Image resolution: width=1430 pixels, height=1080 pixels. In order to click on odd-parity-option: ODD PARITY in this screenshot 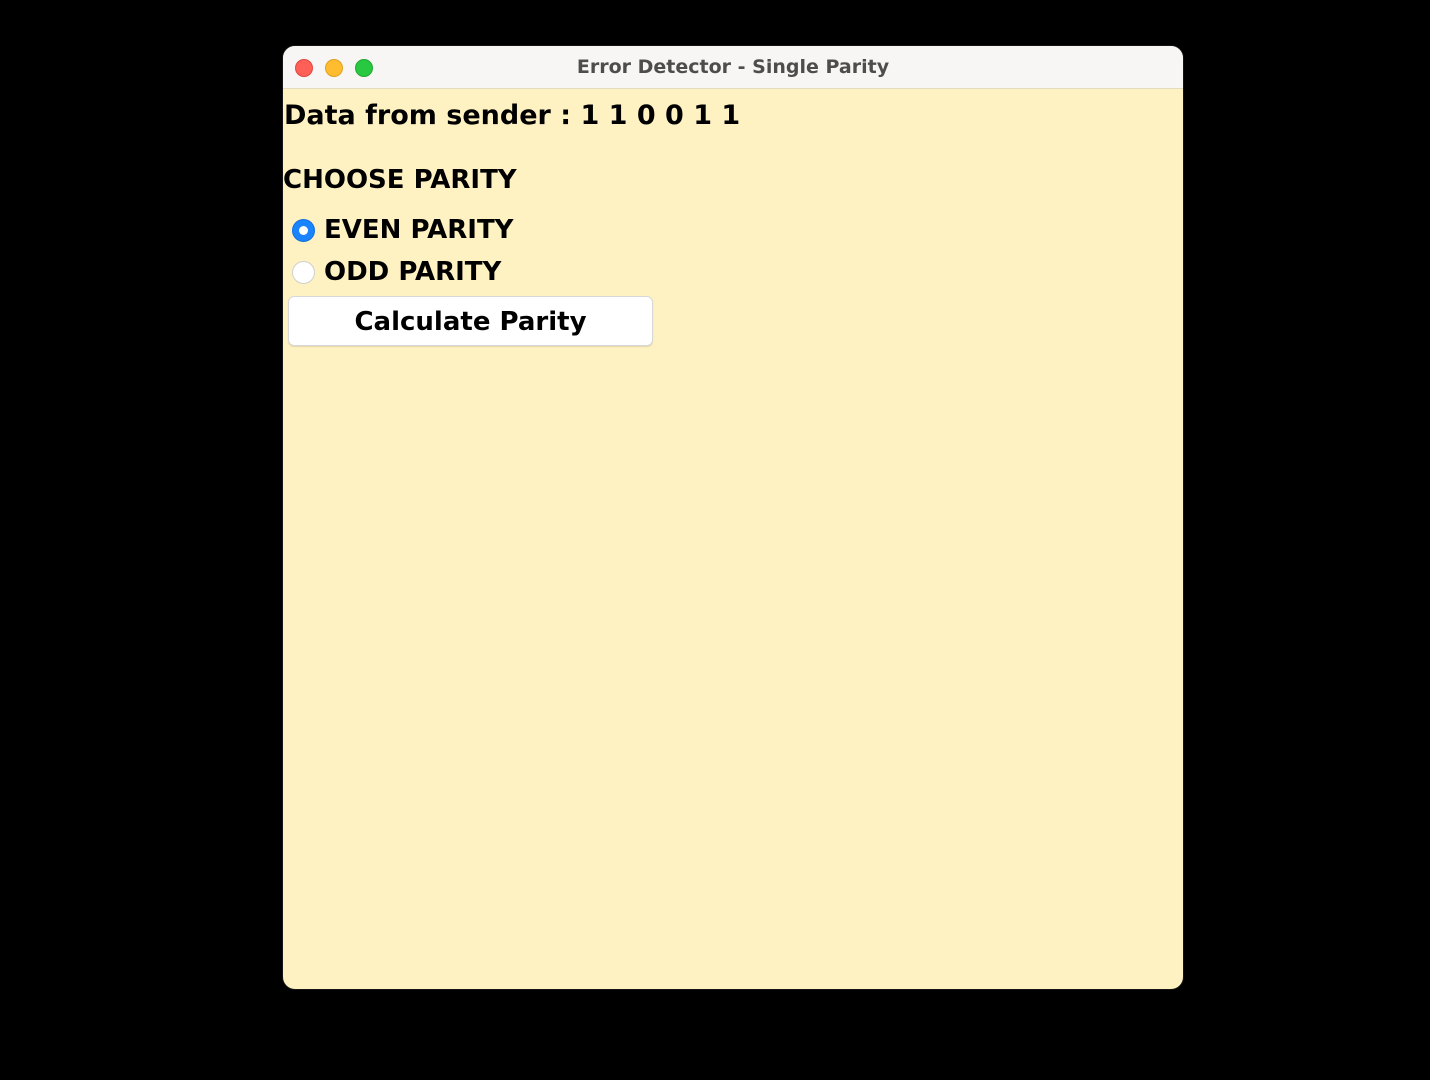, I will do `click(396, 272)`.